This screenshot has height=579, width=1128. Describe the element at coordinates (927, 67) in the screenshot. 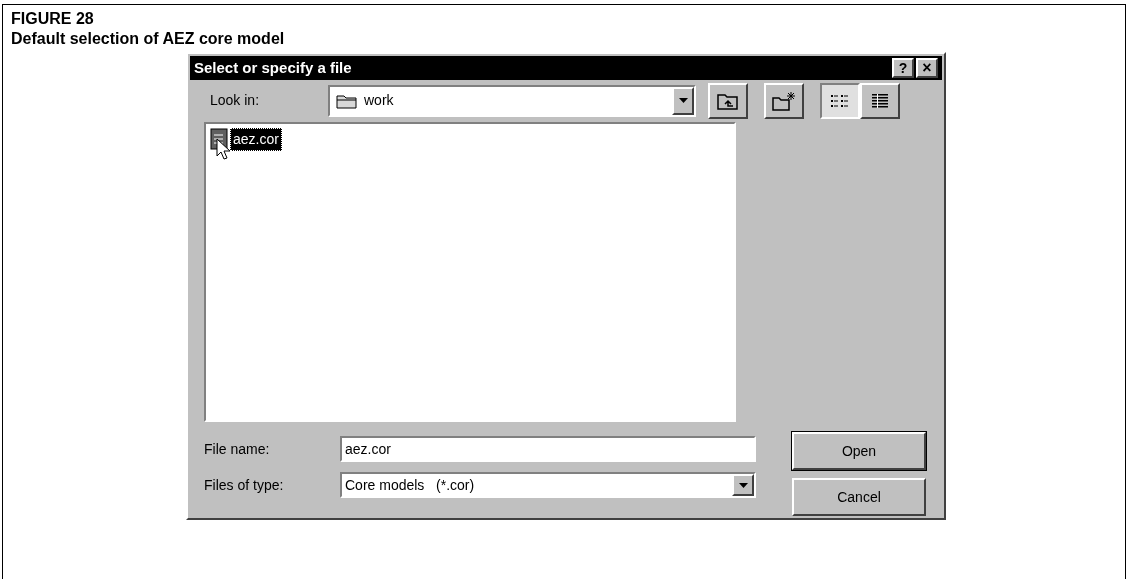

I see `close-button: ×` at that location.